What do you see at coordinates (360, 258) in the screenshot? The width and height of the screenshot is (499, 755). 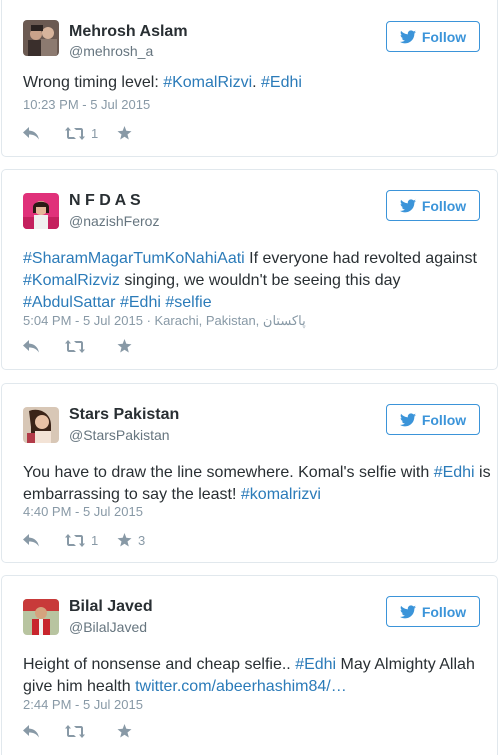 I see `text-segment: If everyone had revolted against` at bounding box center [360, 258].